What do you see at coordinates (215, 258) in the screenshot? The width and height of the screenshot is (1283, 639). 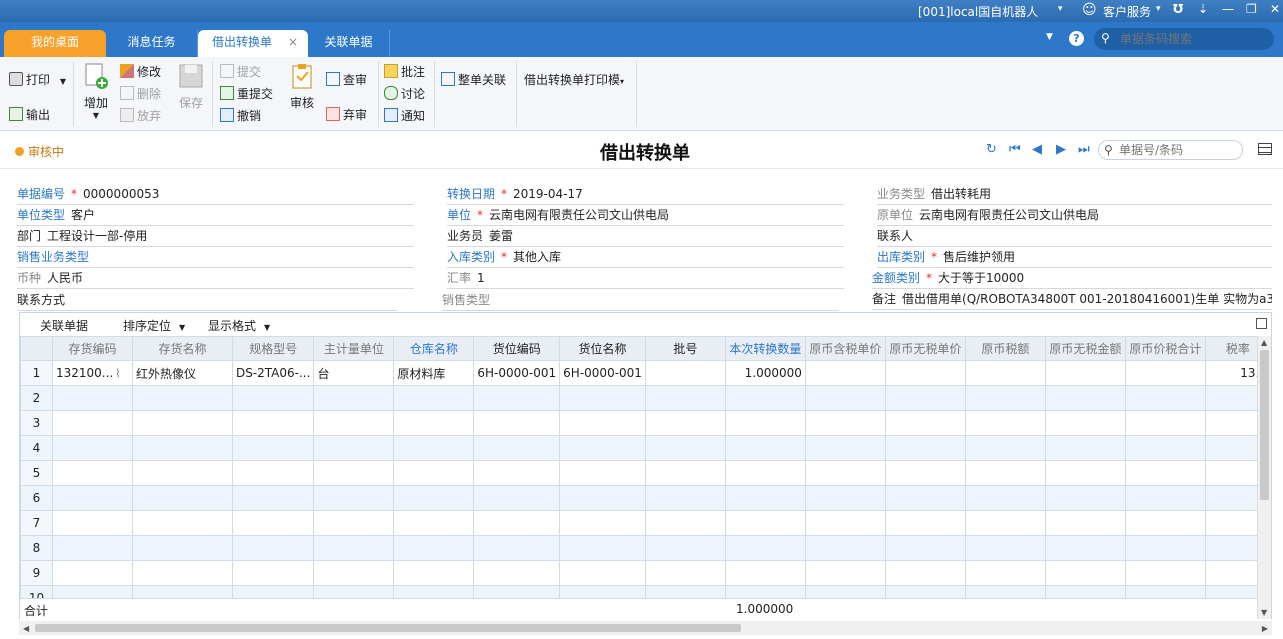 I see `field-sales-type: 销售业务类型` at bounding box center [215, 258].